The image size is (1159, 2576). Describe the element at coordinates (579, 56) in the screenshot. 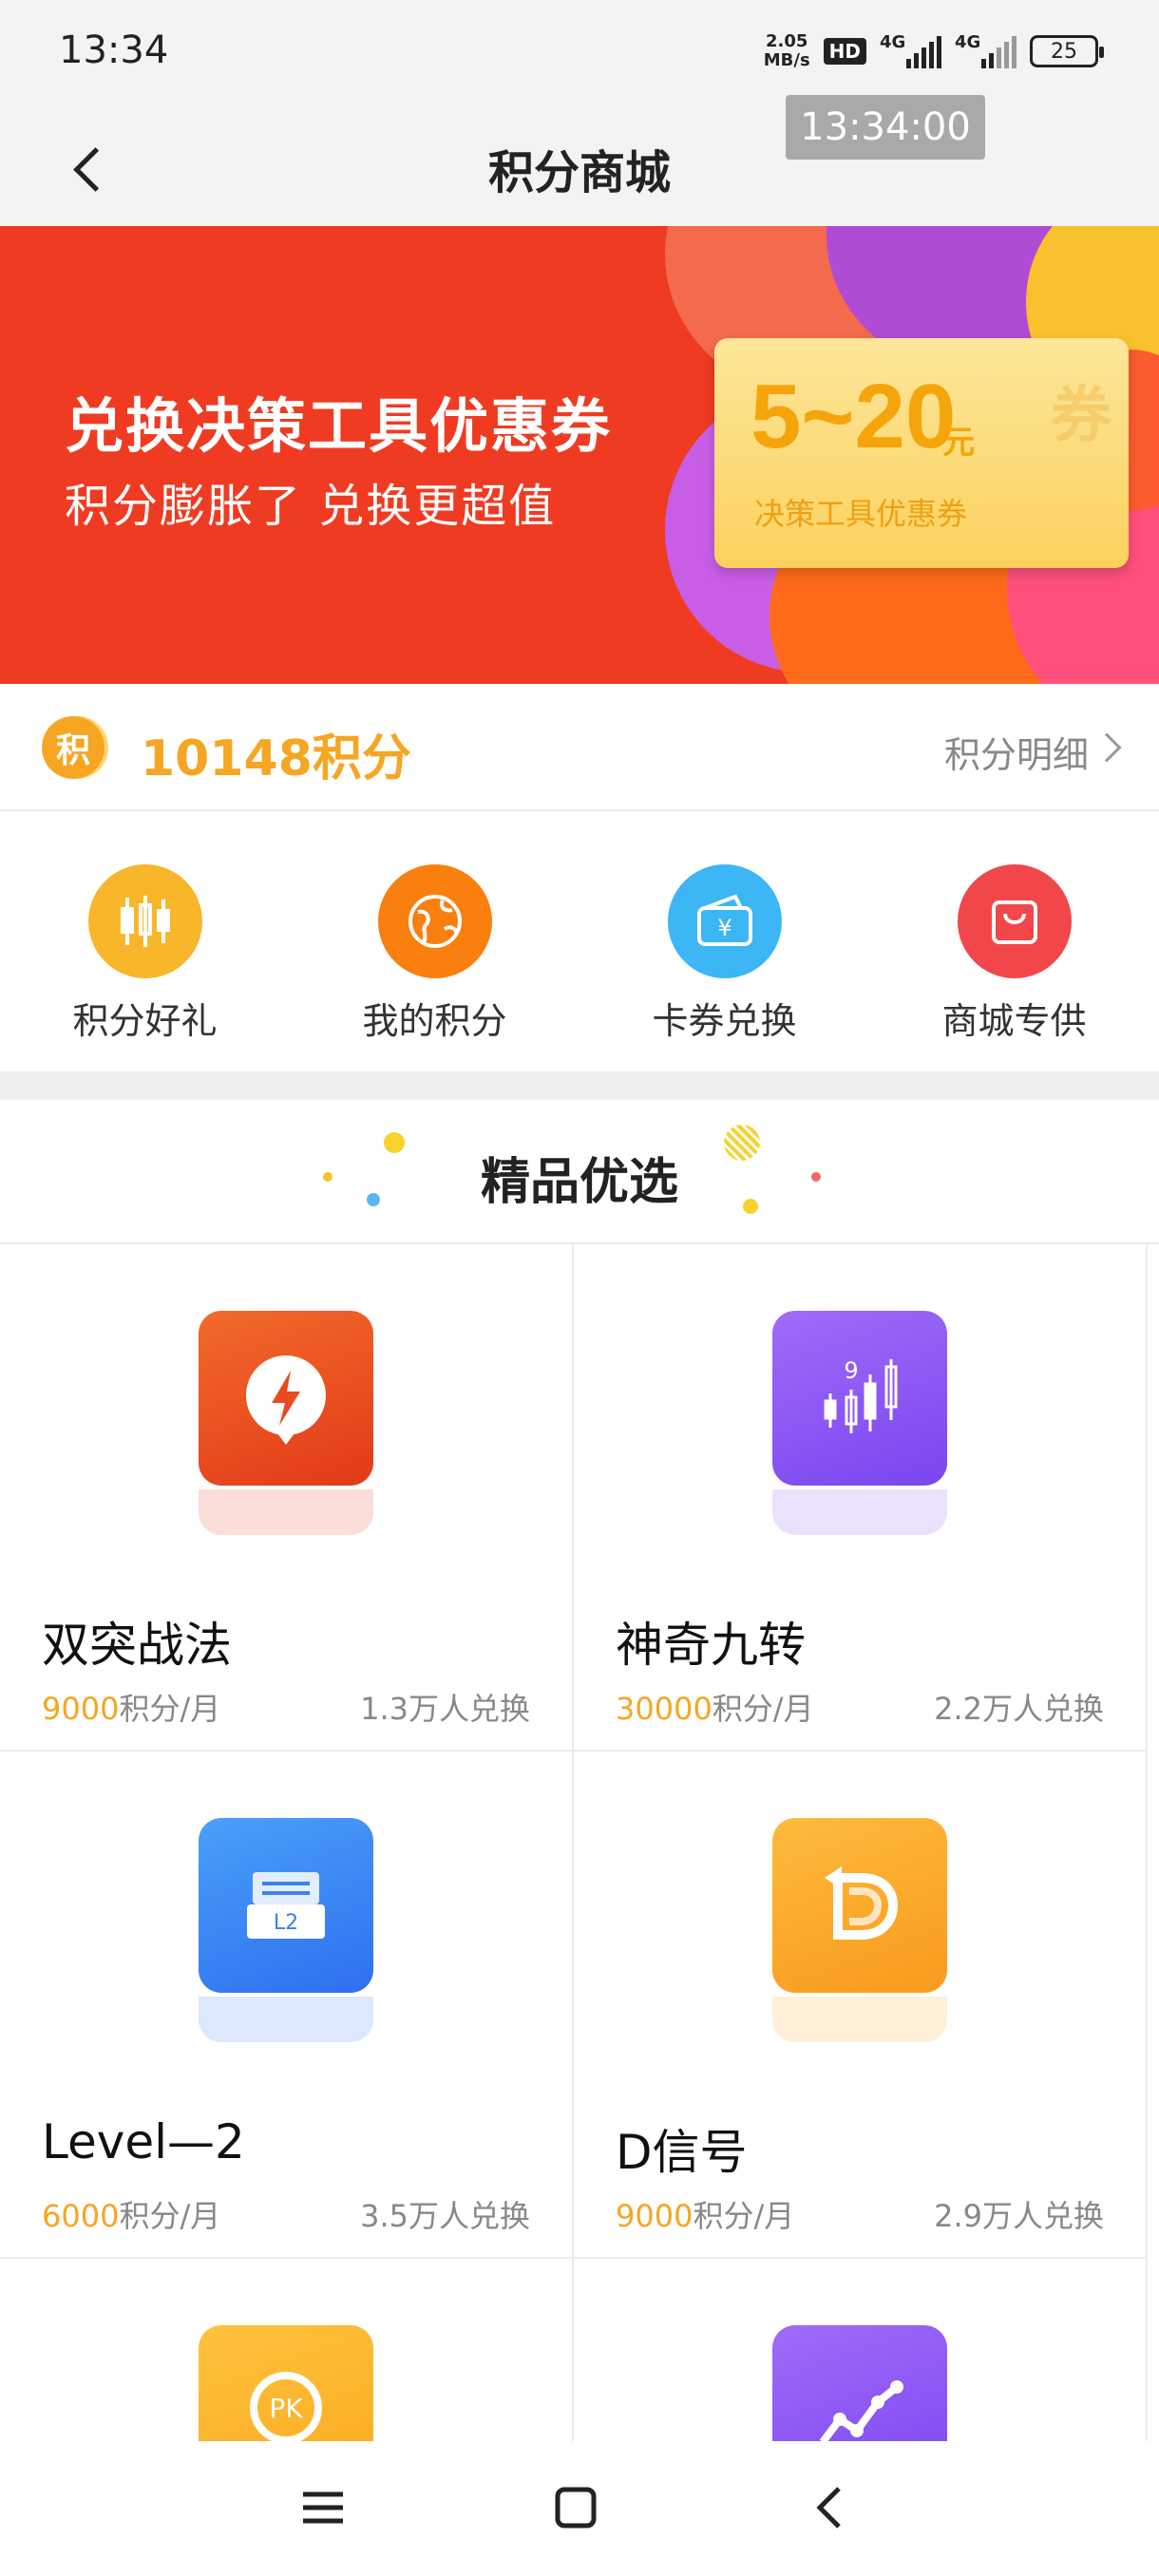

I see `status-bar: 13:34 2.05 MB/s HD 4G 4G 25` at that location.